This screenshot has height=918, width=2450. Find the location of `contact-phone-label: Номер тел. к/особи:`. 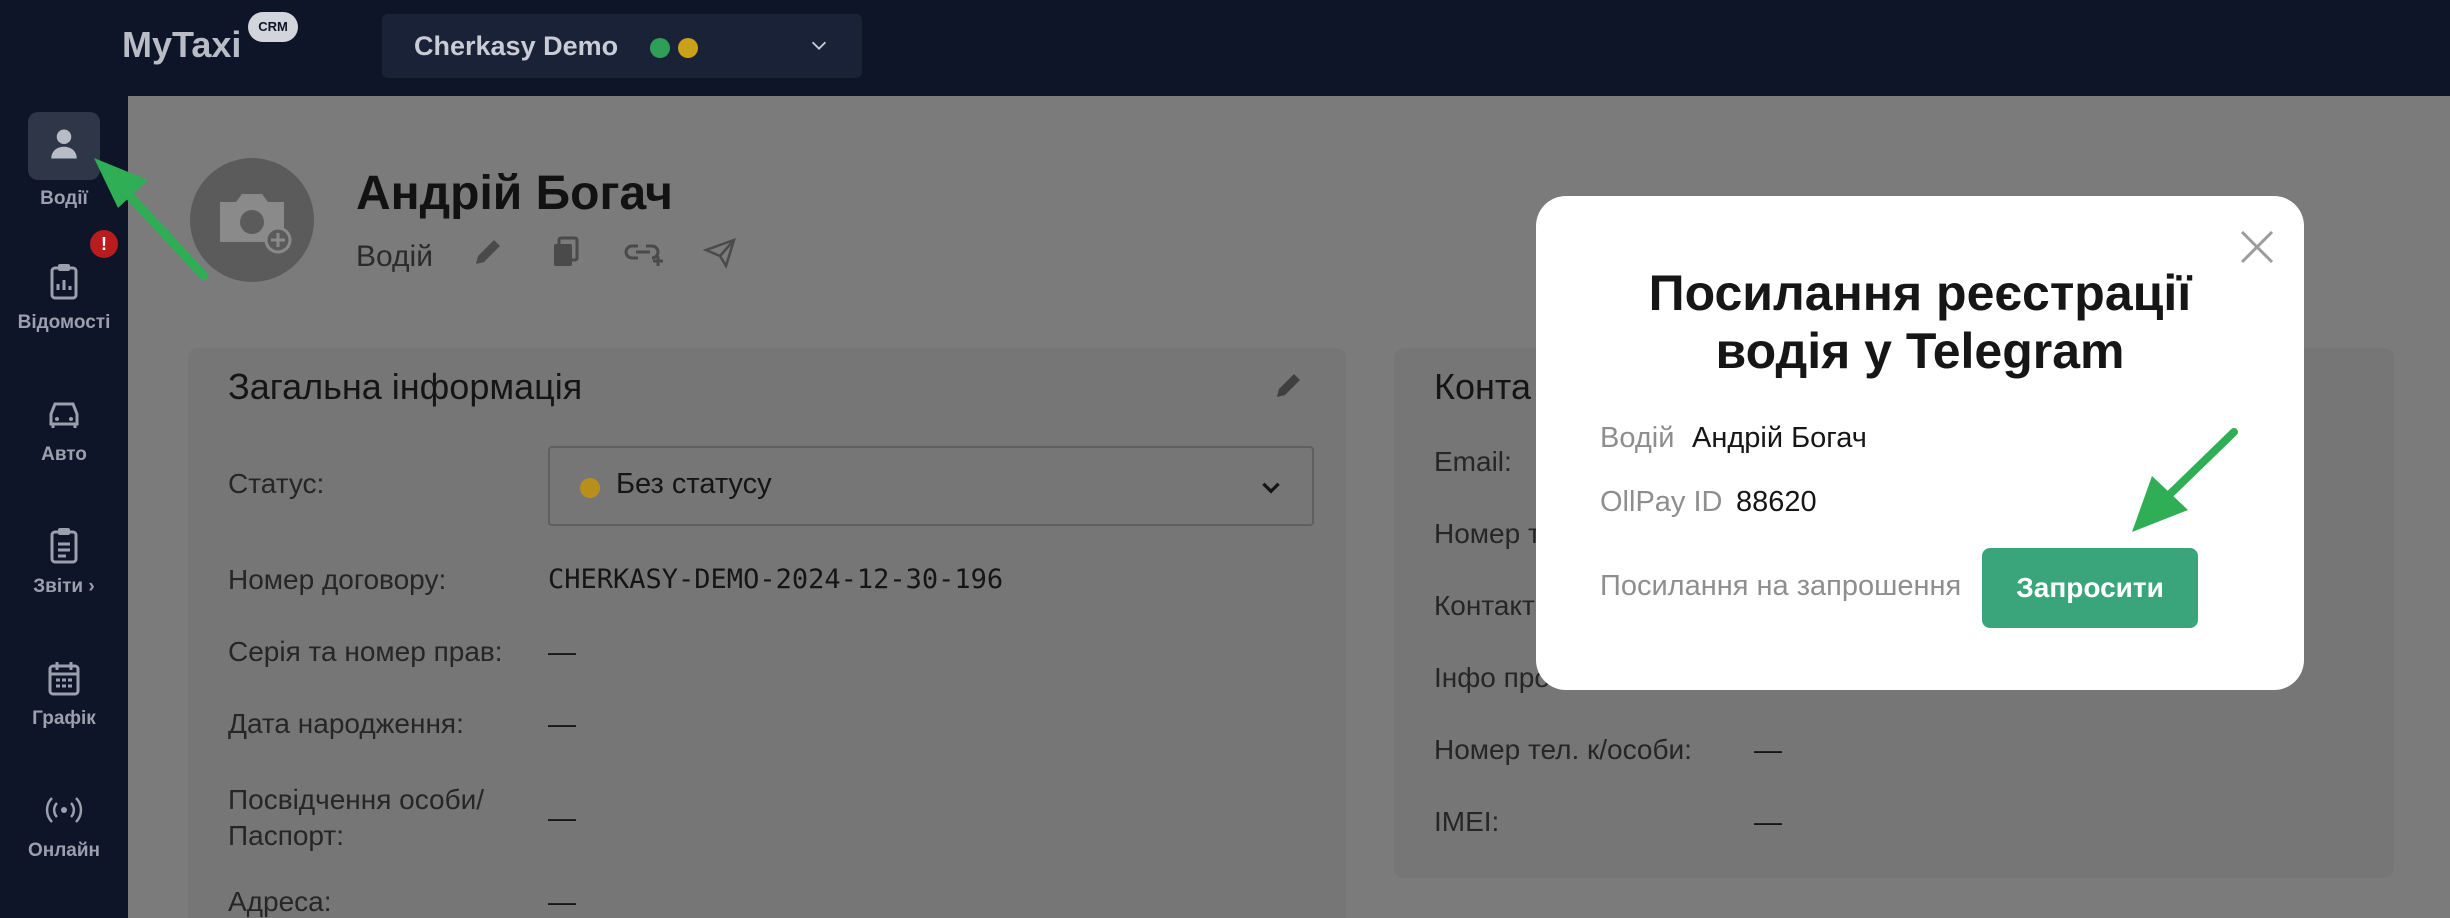

contact-phone-label: Номер тел. к/особи: is located at coordinates (1563, 749).